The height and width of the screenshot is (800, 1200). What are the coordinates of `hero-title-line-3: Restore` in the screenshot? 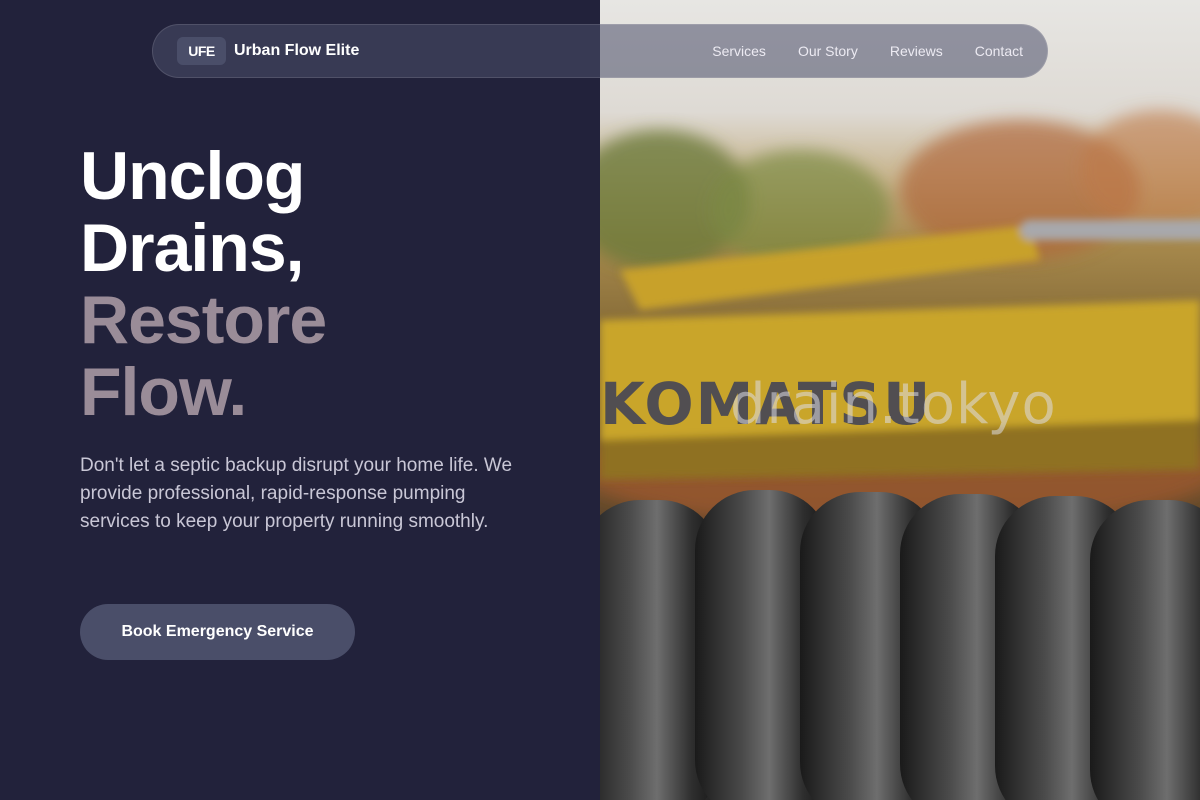 It's located at (203, 320).